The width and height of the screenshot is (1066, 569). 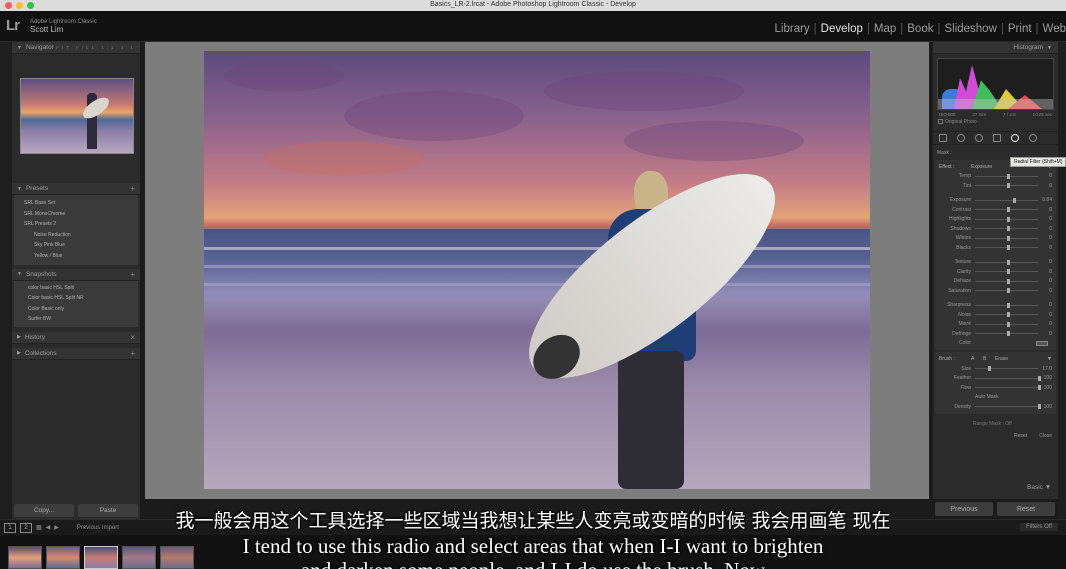 What do you see at coordinates (1042, 343) in the screenshot?
I see `color-swatch` at bounding box center [1042, 343].